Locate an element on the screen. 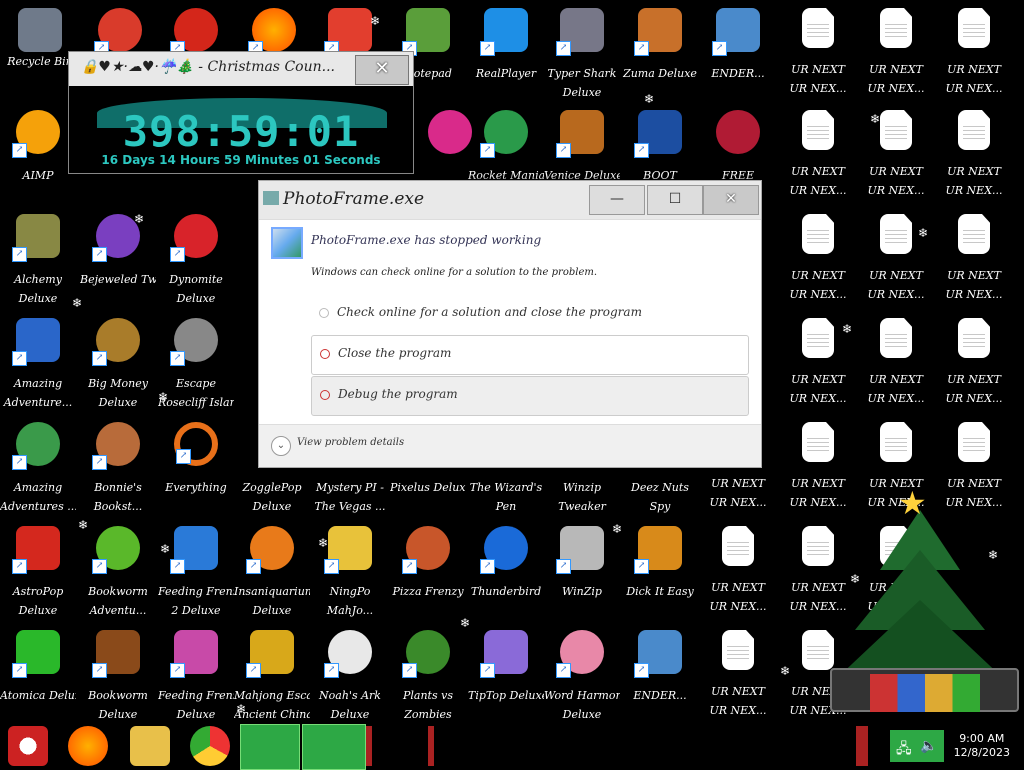  bejeweled-shortcut: ↗ Bejeweled Twist is located at coordinates (118, 258).